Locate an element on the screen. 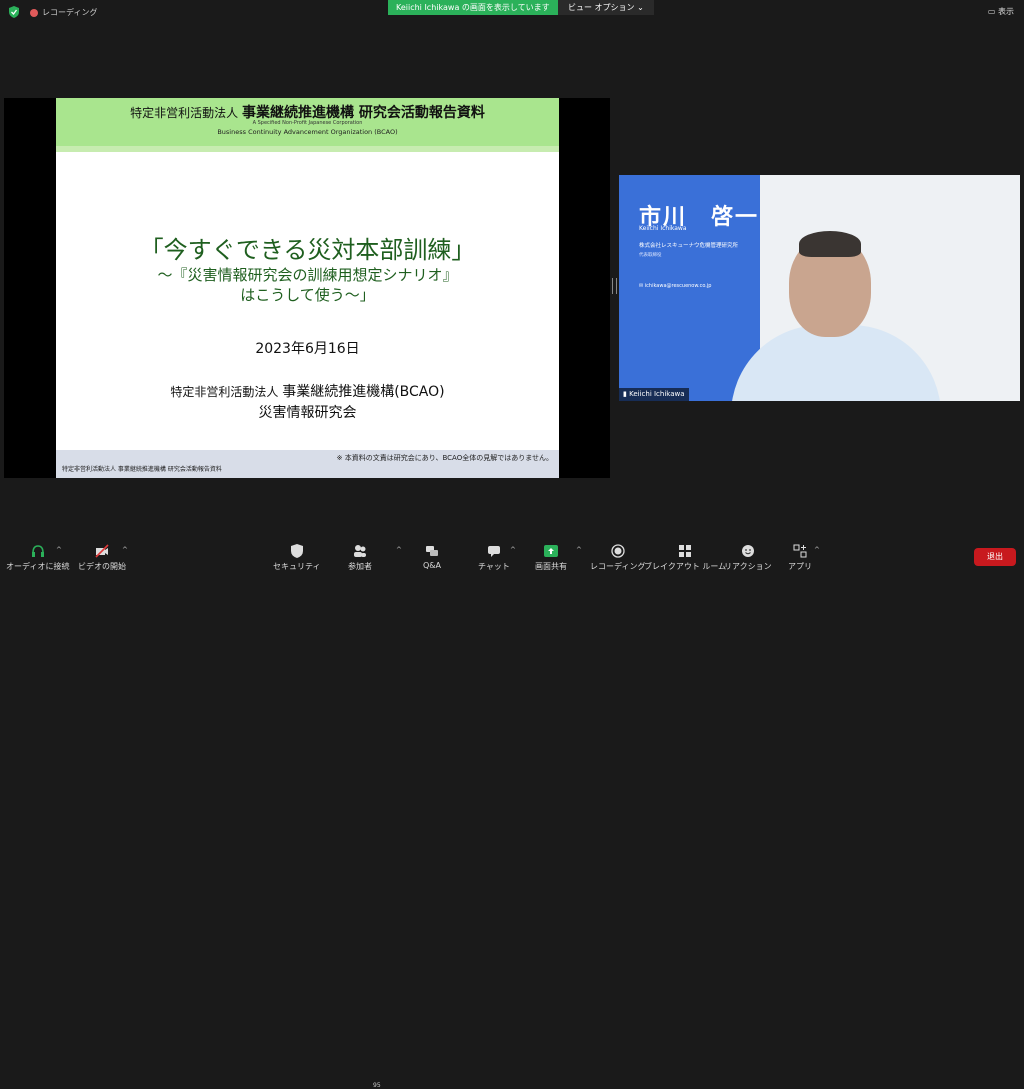  header-org-name: 事業継続推進機構 研究会活動報告資料 is located at coordinates (363, 113).